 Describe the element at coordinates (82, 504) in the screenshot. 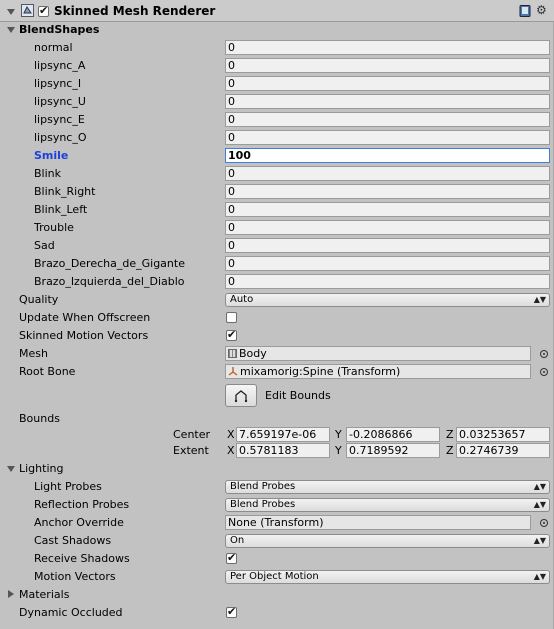

I see `reflection-probes-label: Reflection Probes` at that location.